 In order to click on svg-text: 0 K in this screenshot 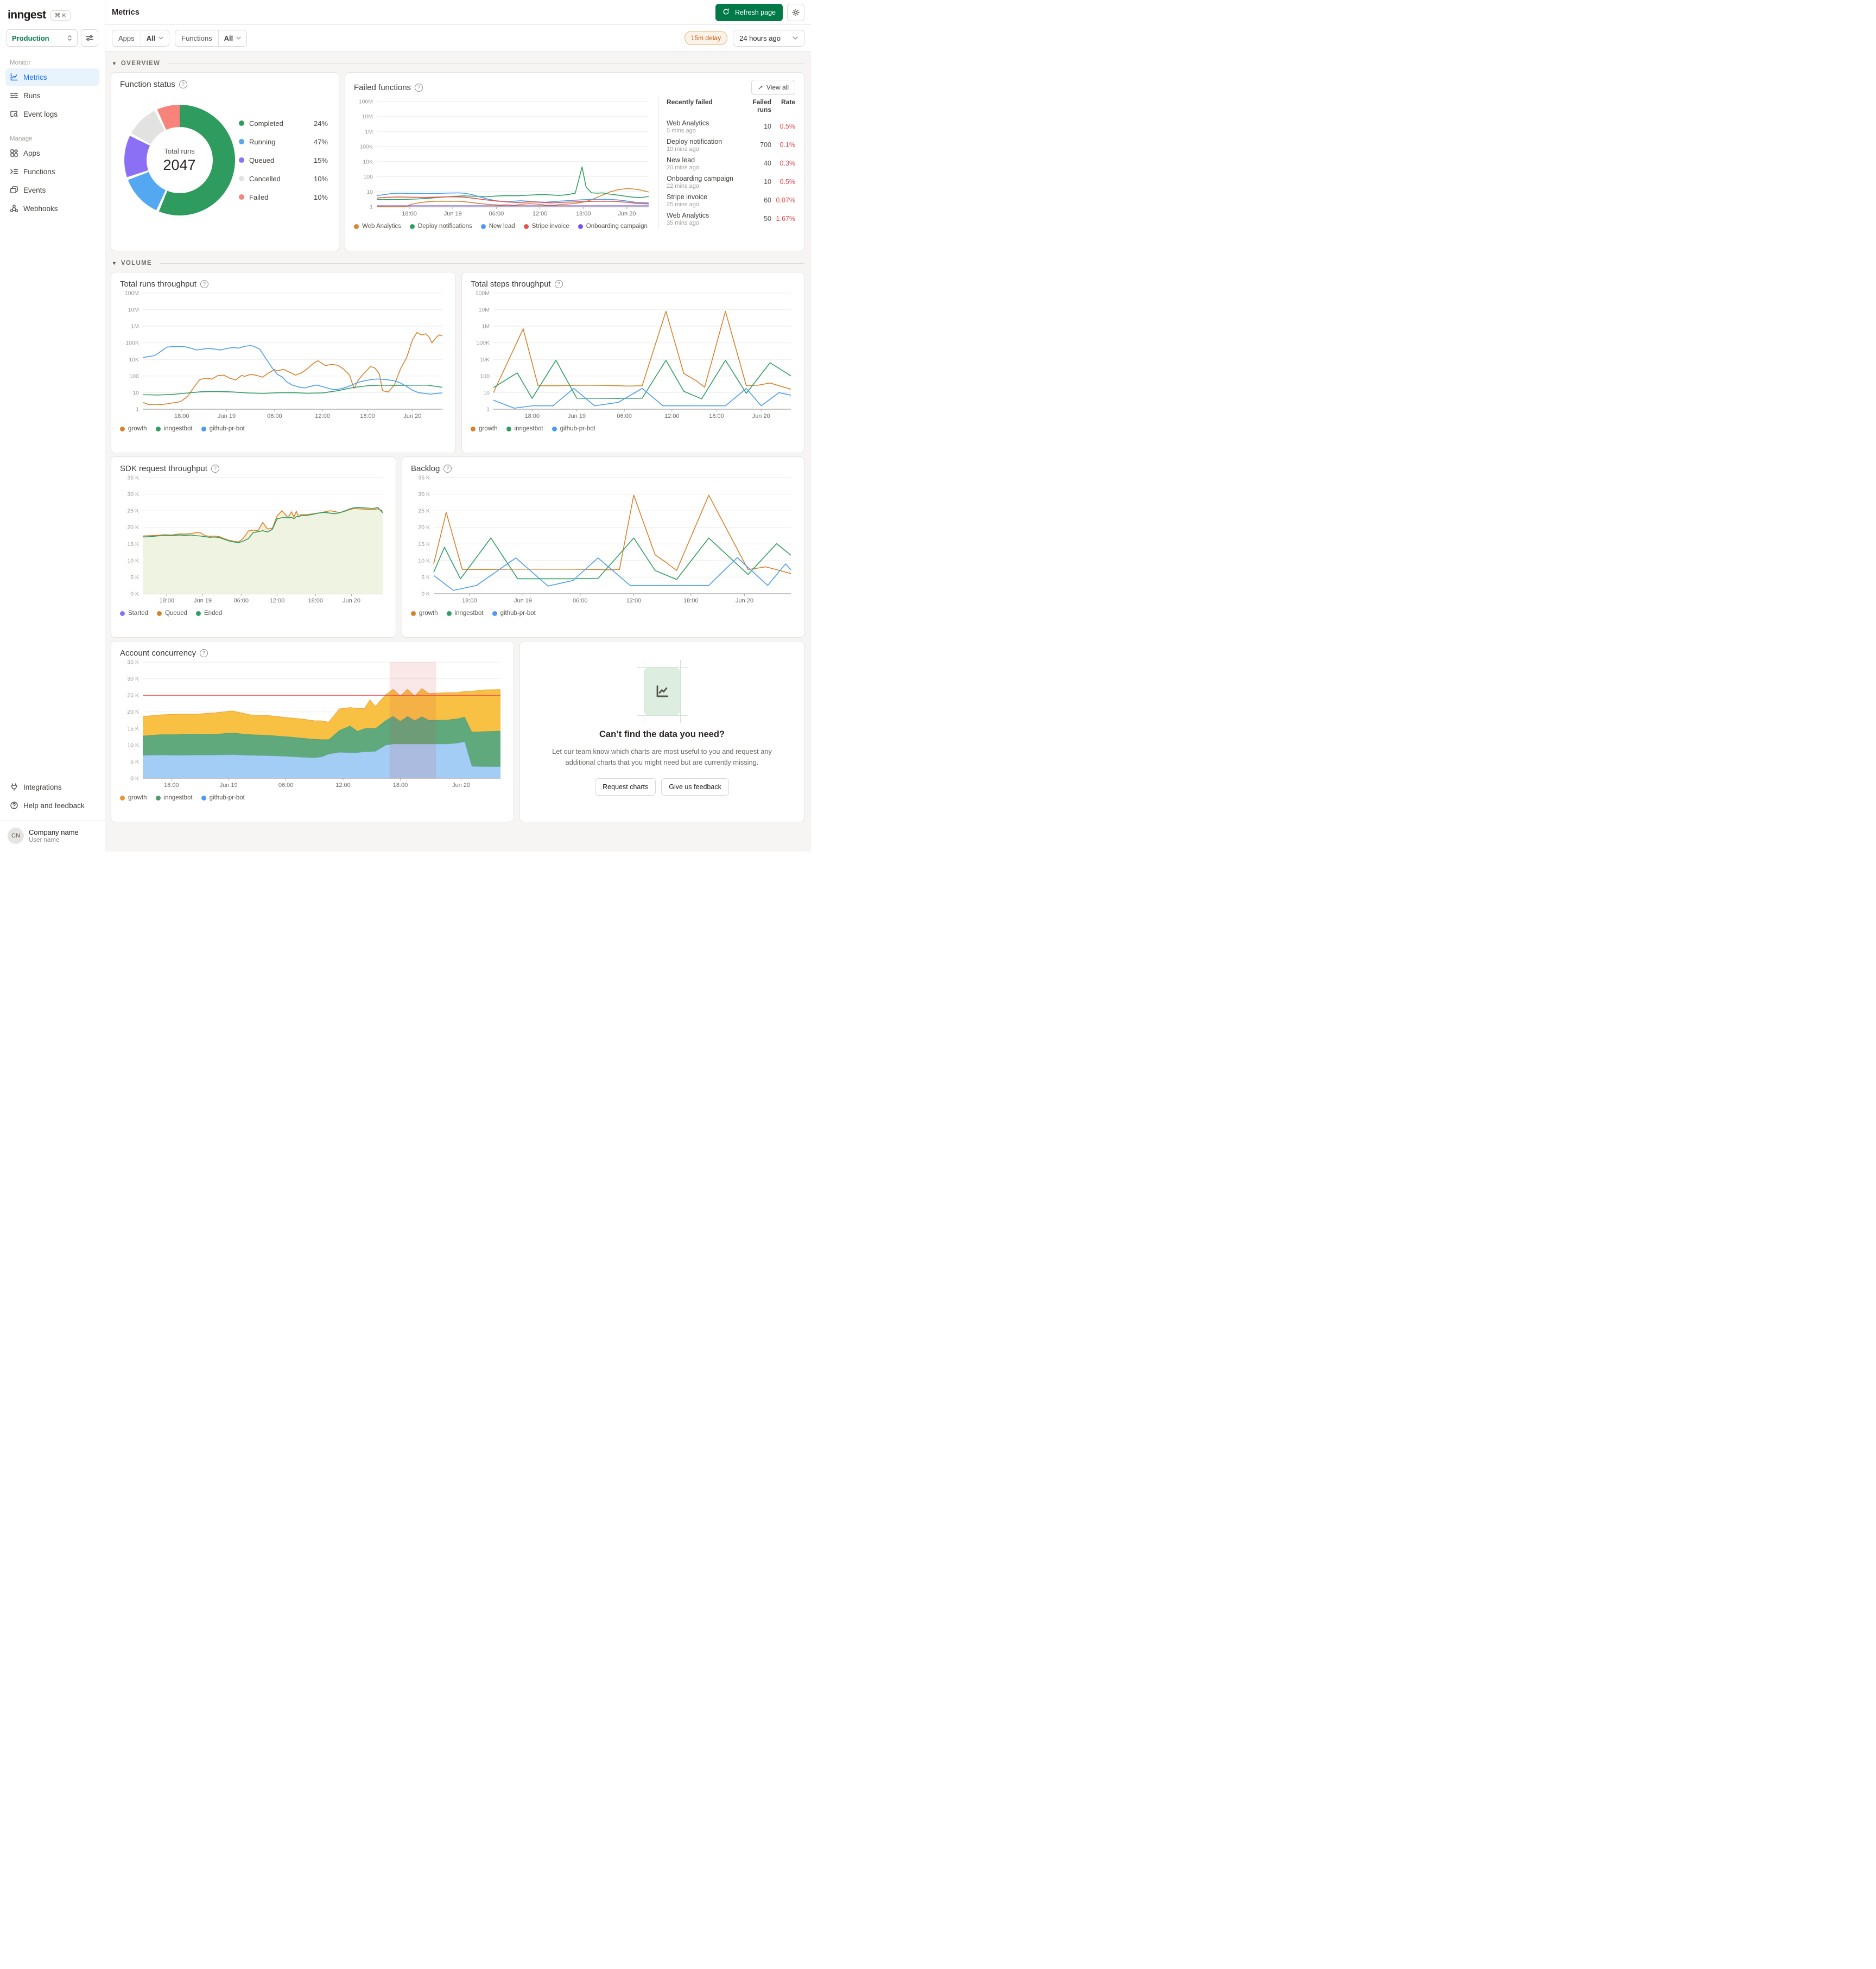, I will do `click(134, 779)`.